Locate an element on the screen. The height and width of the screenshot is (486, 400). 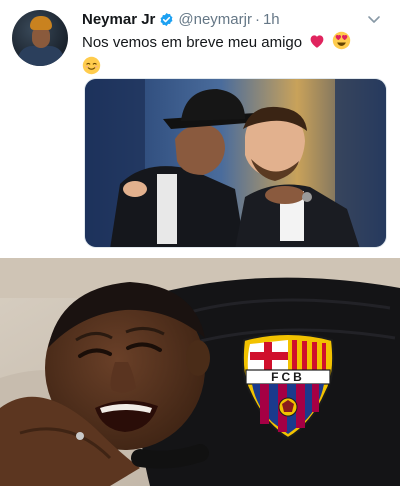
verified-badge-icon is located at coordinates (166, 19).